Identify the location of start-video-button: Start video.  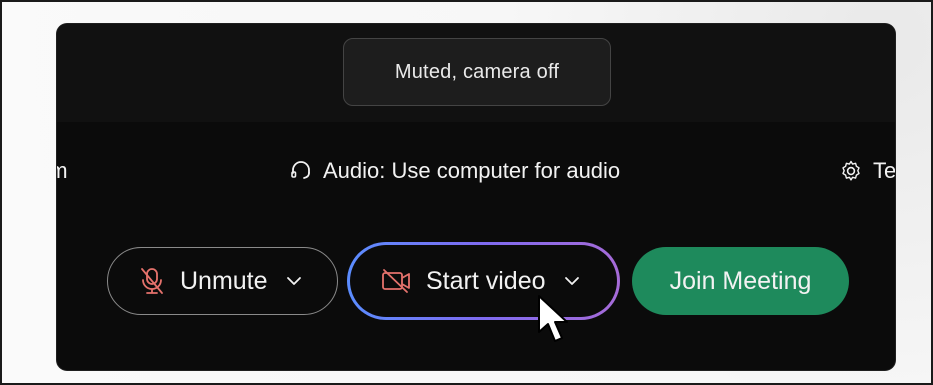
(483, 281).